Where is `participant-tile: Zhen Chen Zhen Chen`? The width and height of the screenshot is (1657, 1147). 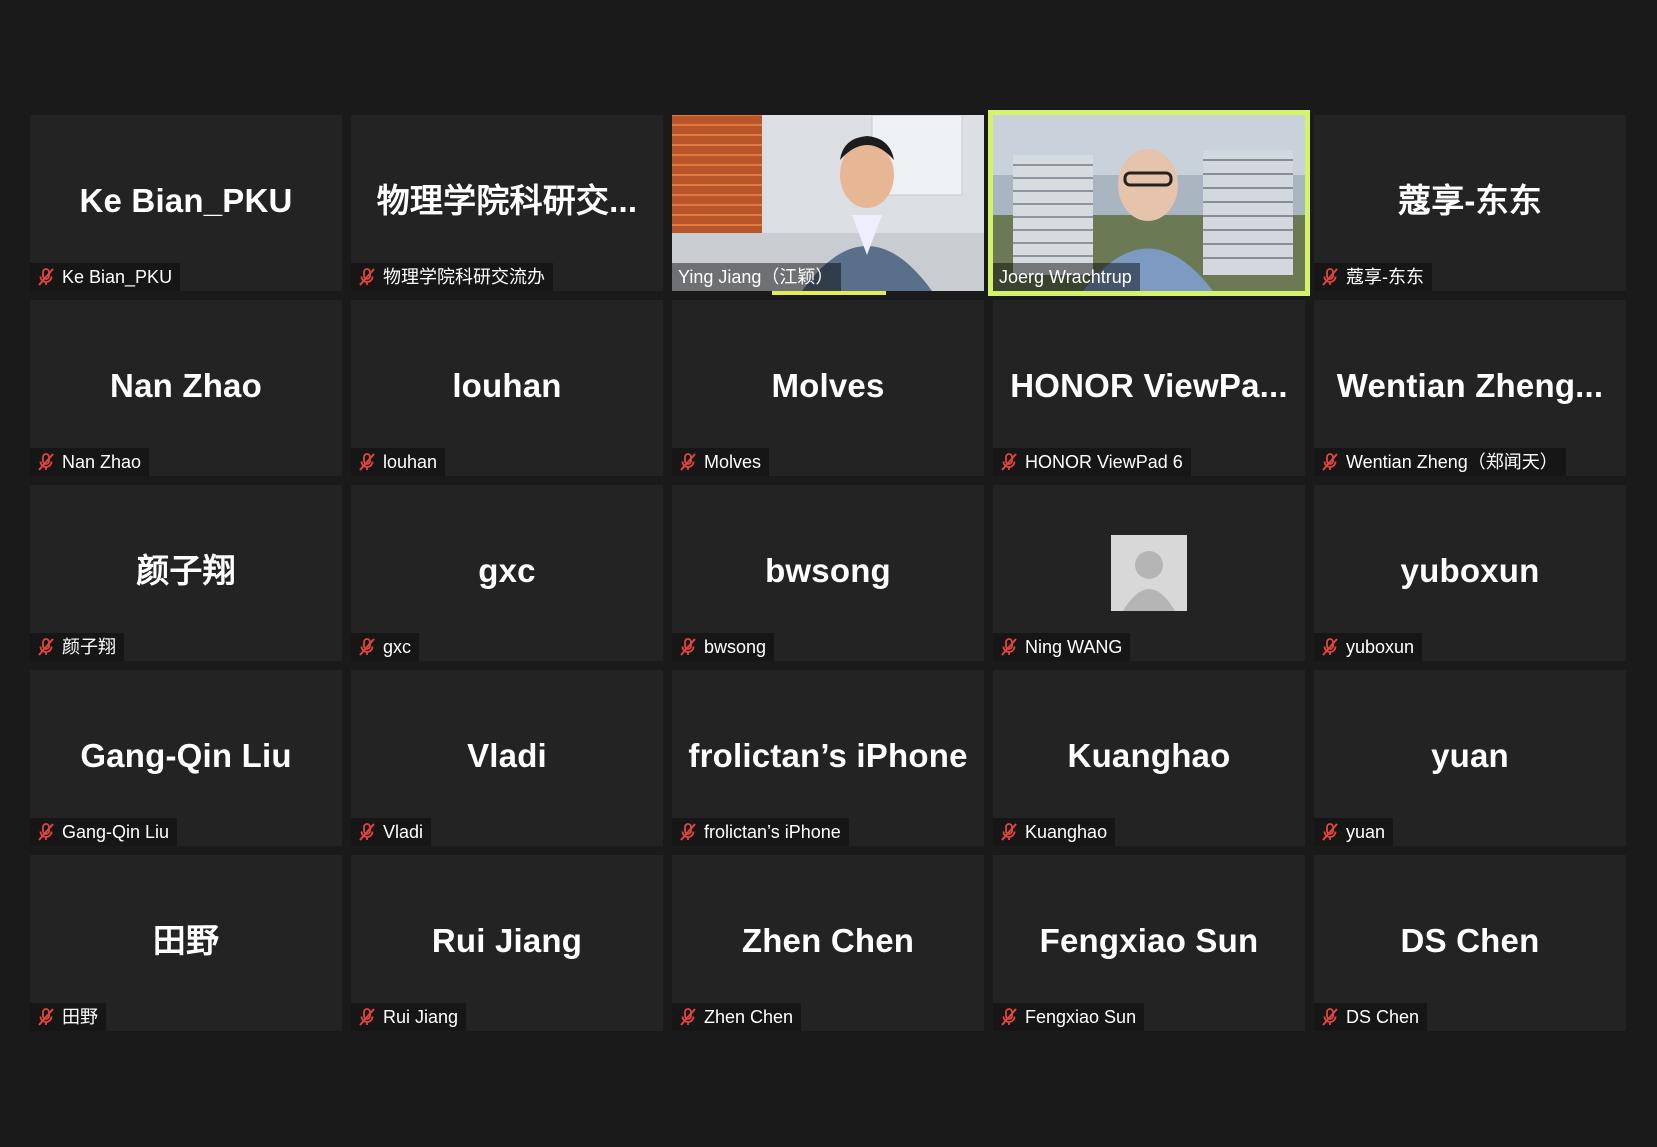
participant-tile: Zhen Chen Zhen Chen is located at coordinates (828, 943).